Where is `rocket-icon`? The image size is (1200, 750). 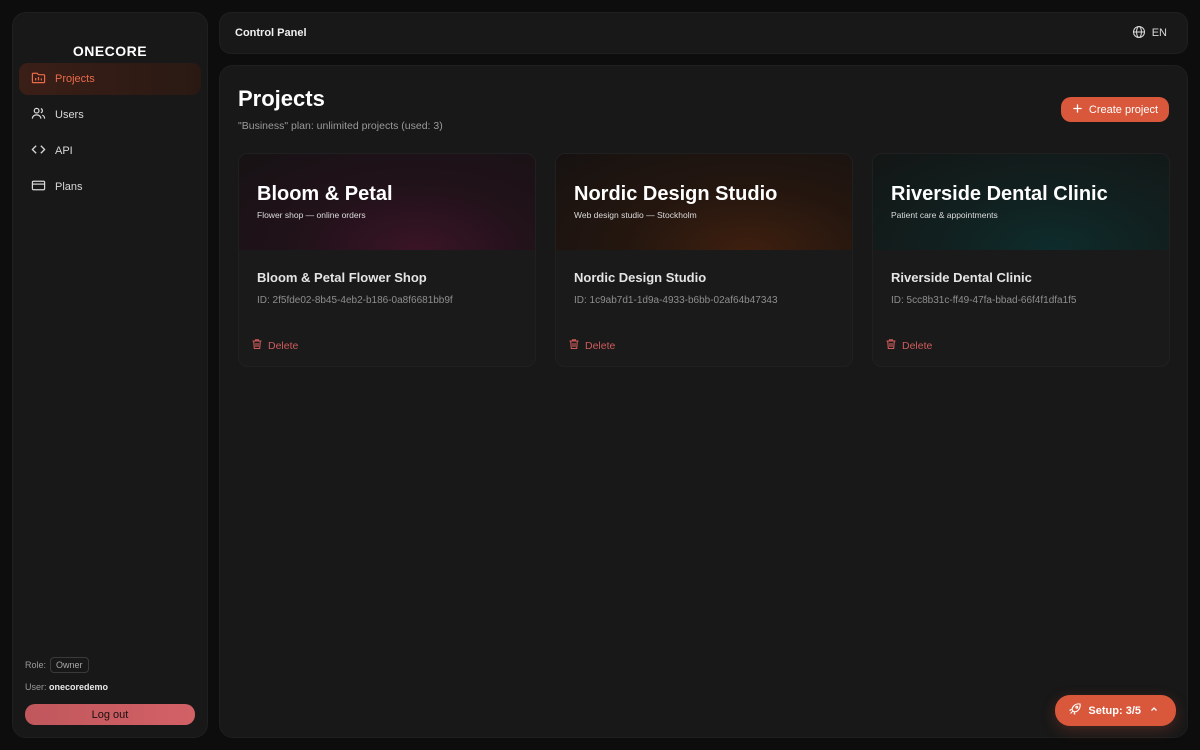 rocket-icon is located at coordinates (1075, 710).